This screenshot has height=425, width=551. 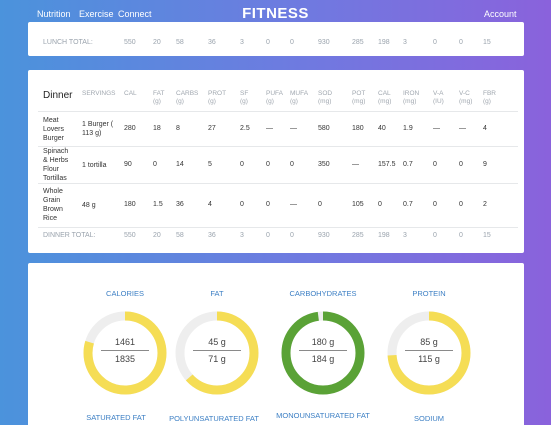 What do you see at coordinates (51, 120) in the screenshot?
I see `food-name: Meat` at bounding box center [51, 120].